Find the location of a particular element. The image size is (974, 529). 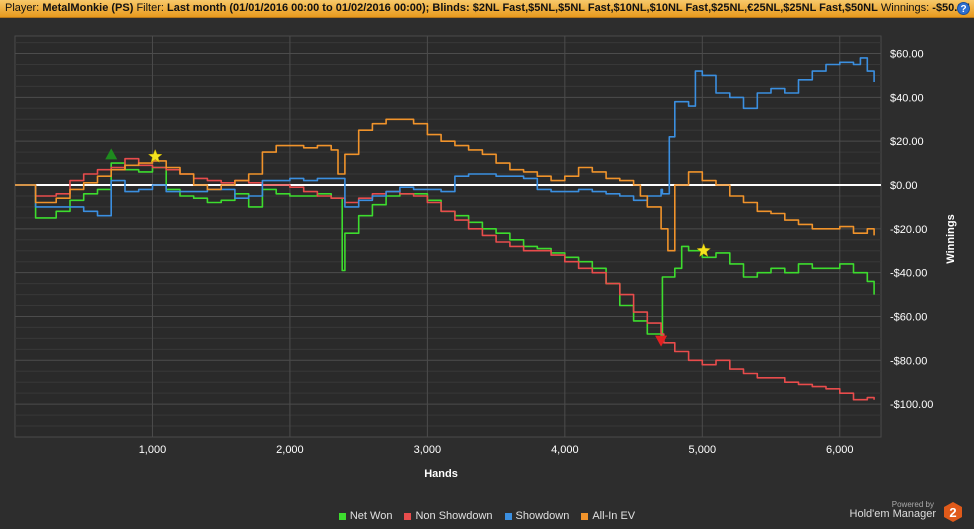

legend-label: All-In EV is located at coordinates (614, 516).